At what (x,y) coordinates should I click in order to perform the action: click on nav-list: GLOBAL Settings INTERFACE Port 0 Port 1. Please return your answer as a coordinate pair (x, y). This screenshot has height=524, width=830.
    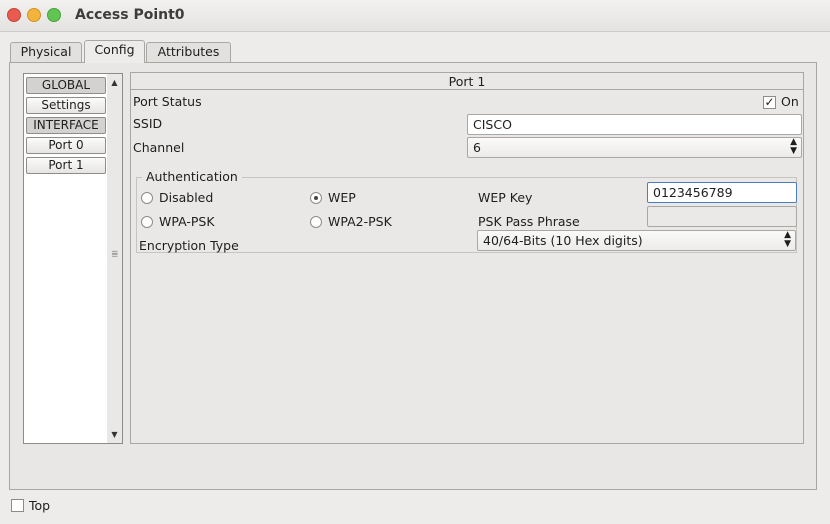
    Looking at the image, I should click on (66, 258).